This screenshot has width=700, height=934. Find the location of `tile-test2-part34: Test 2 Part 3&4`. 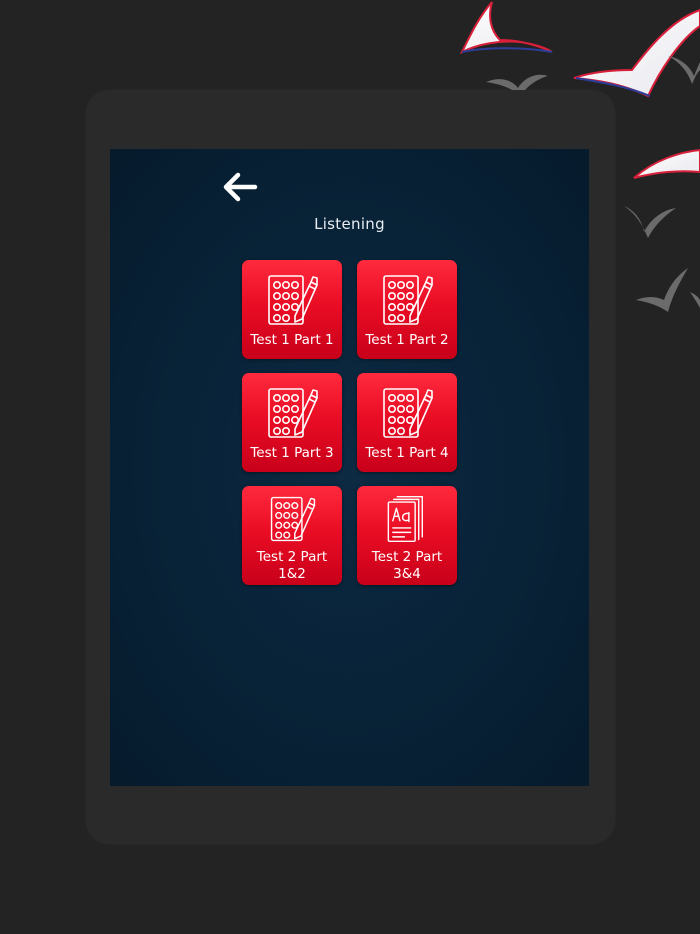

tile-test2-part34: Test 2 Part 3&4 is located at coordinates (407, 535).